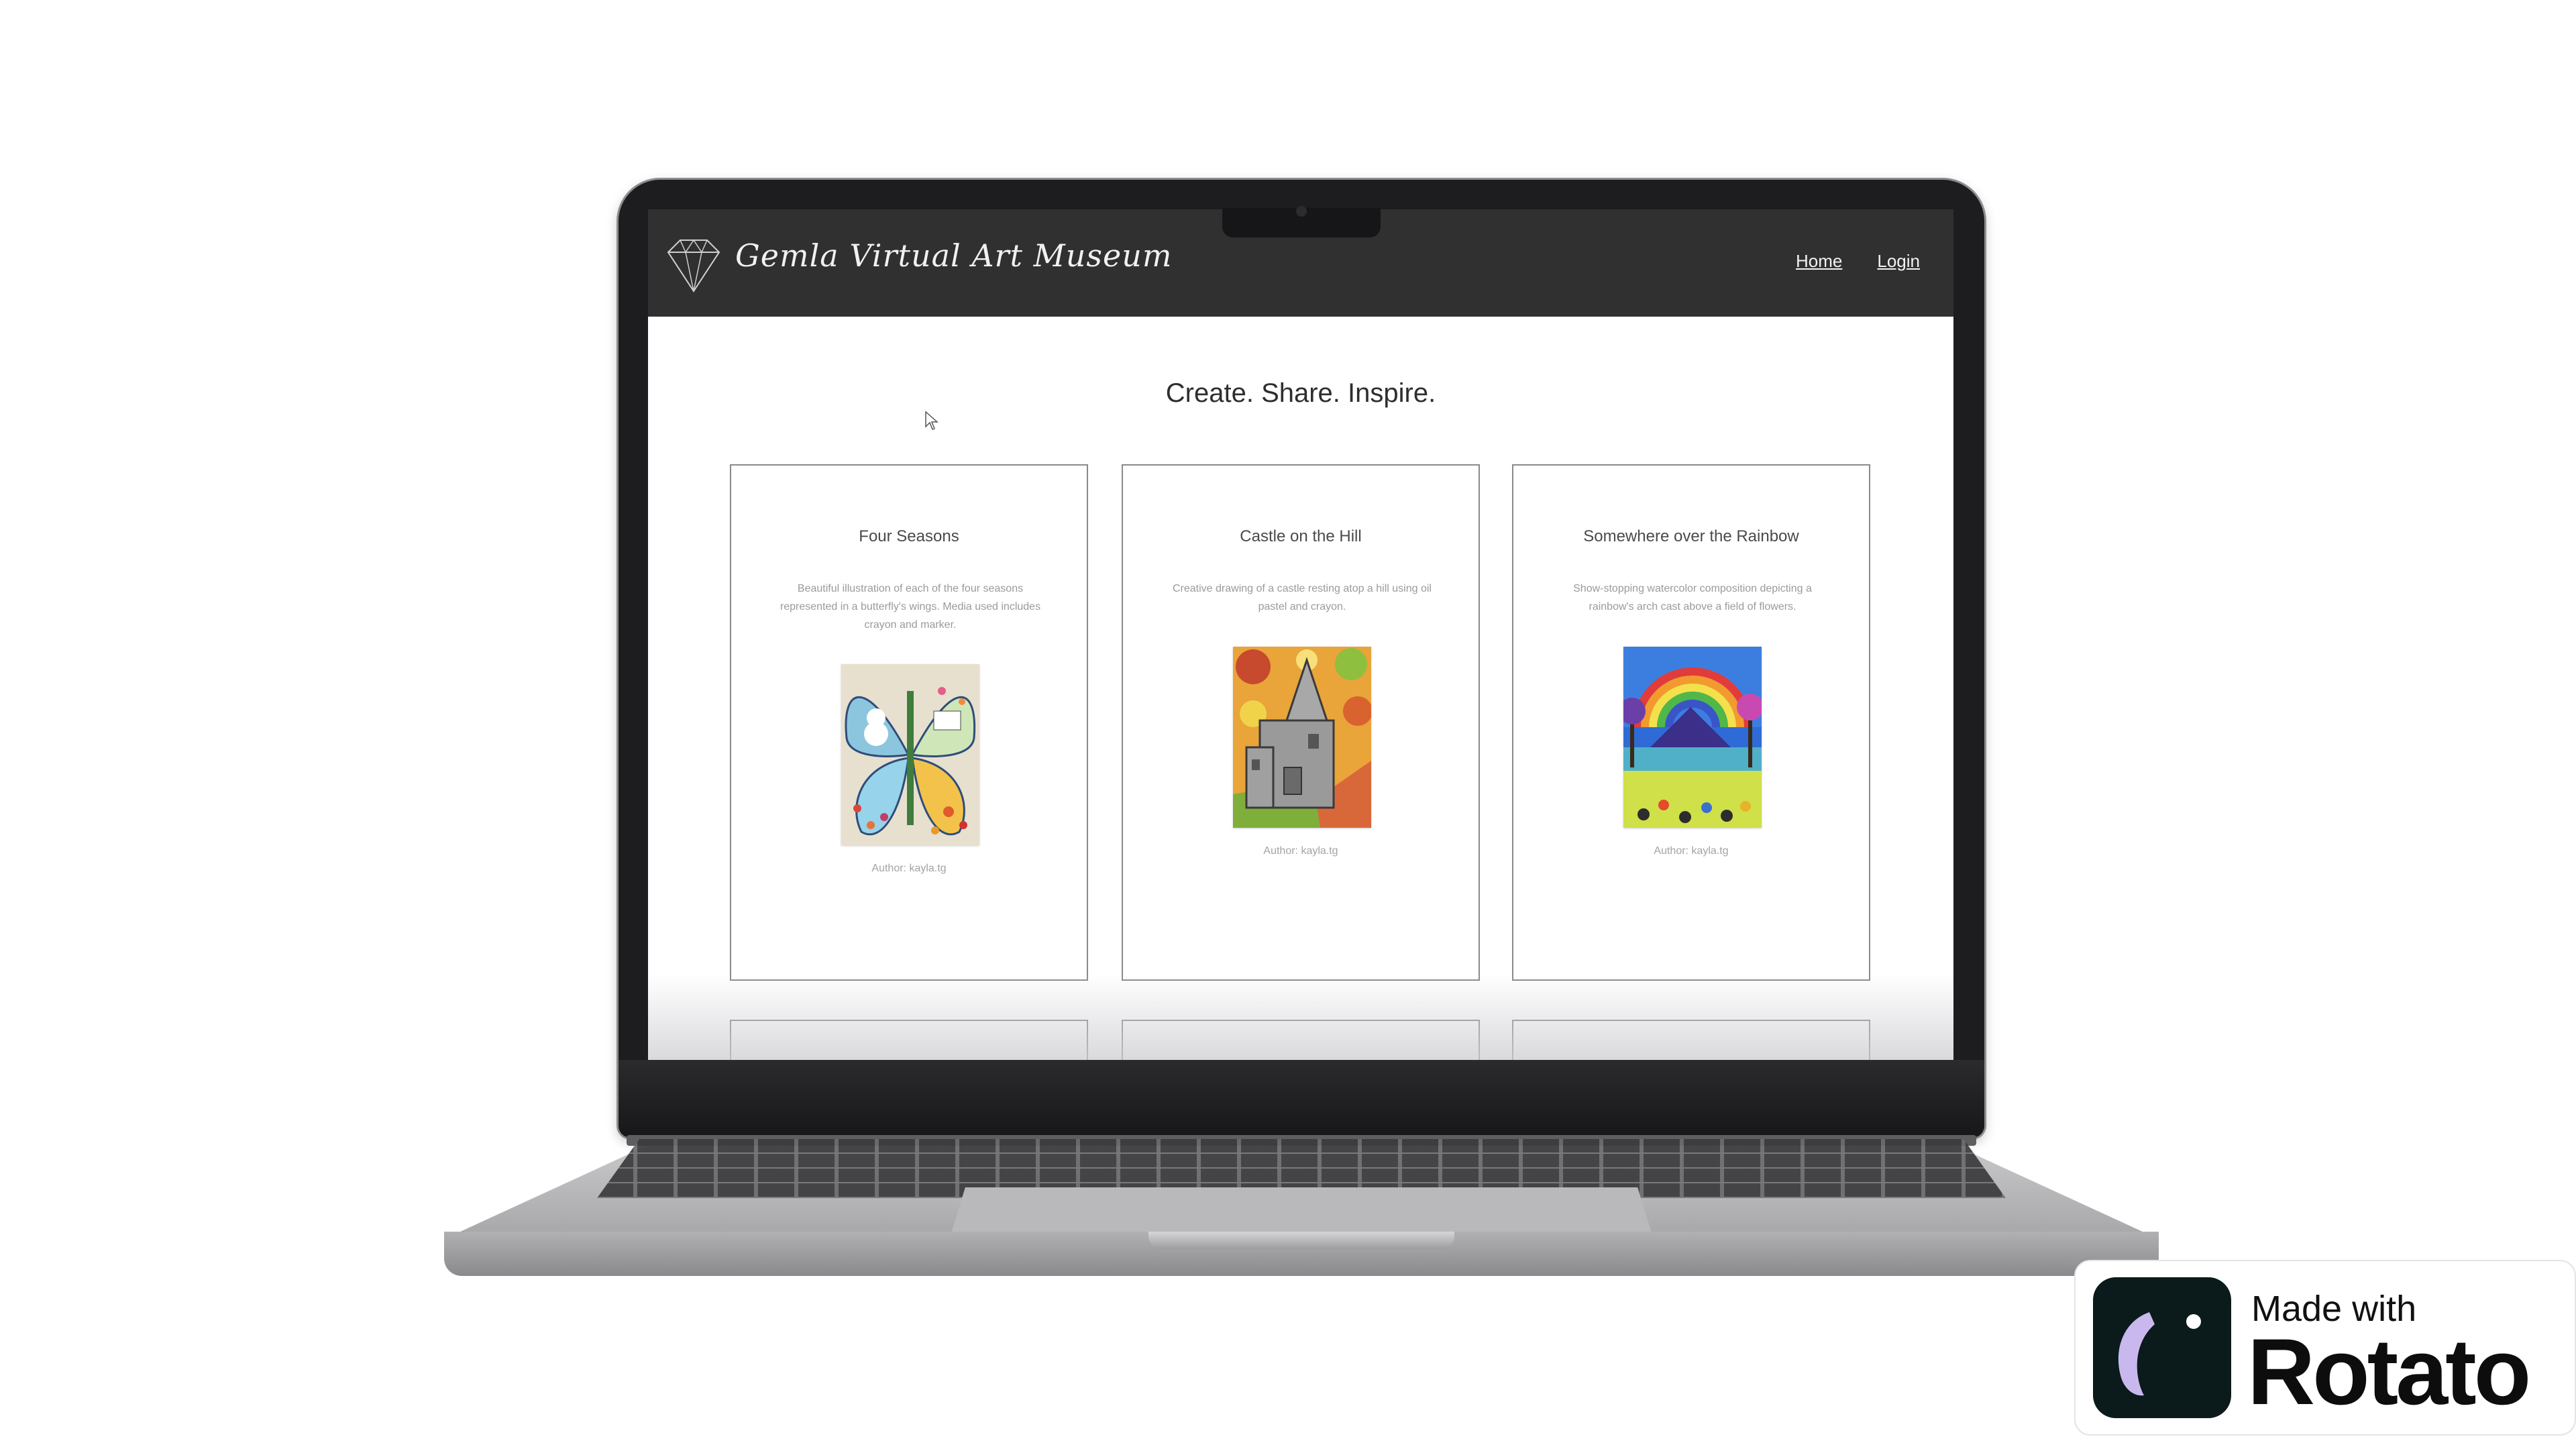 Image resolution: width=2576 pixels, height=1449 pixels. Describe the element at coordinates (1301, 536) in the screenshot. I see `artwork-title: Castle on the Hill` at that location.